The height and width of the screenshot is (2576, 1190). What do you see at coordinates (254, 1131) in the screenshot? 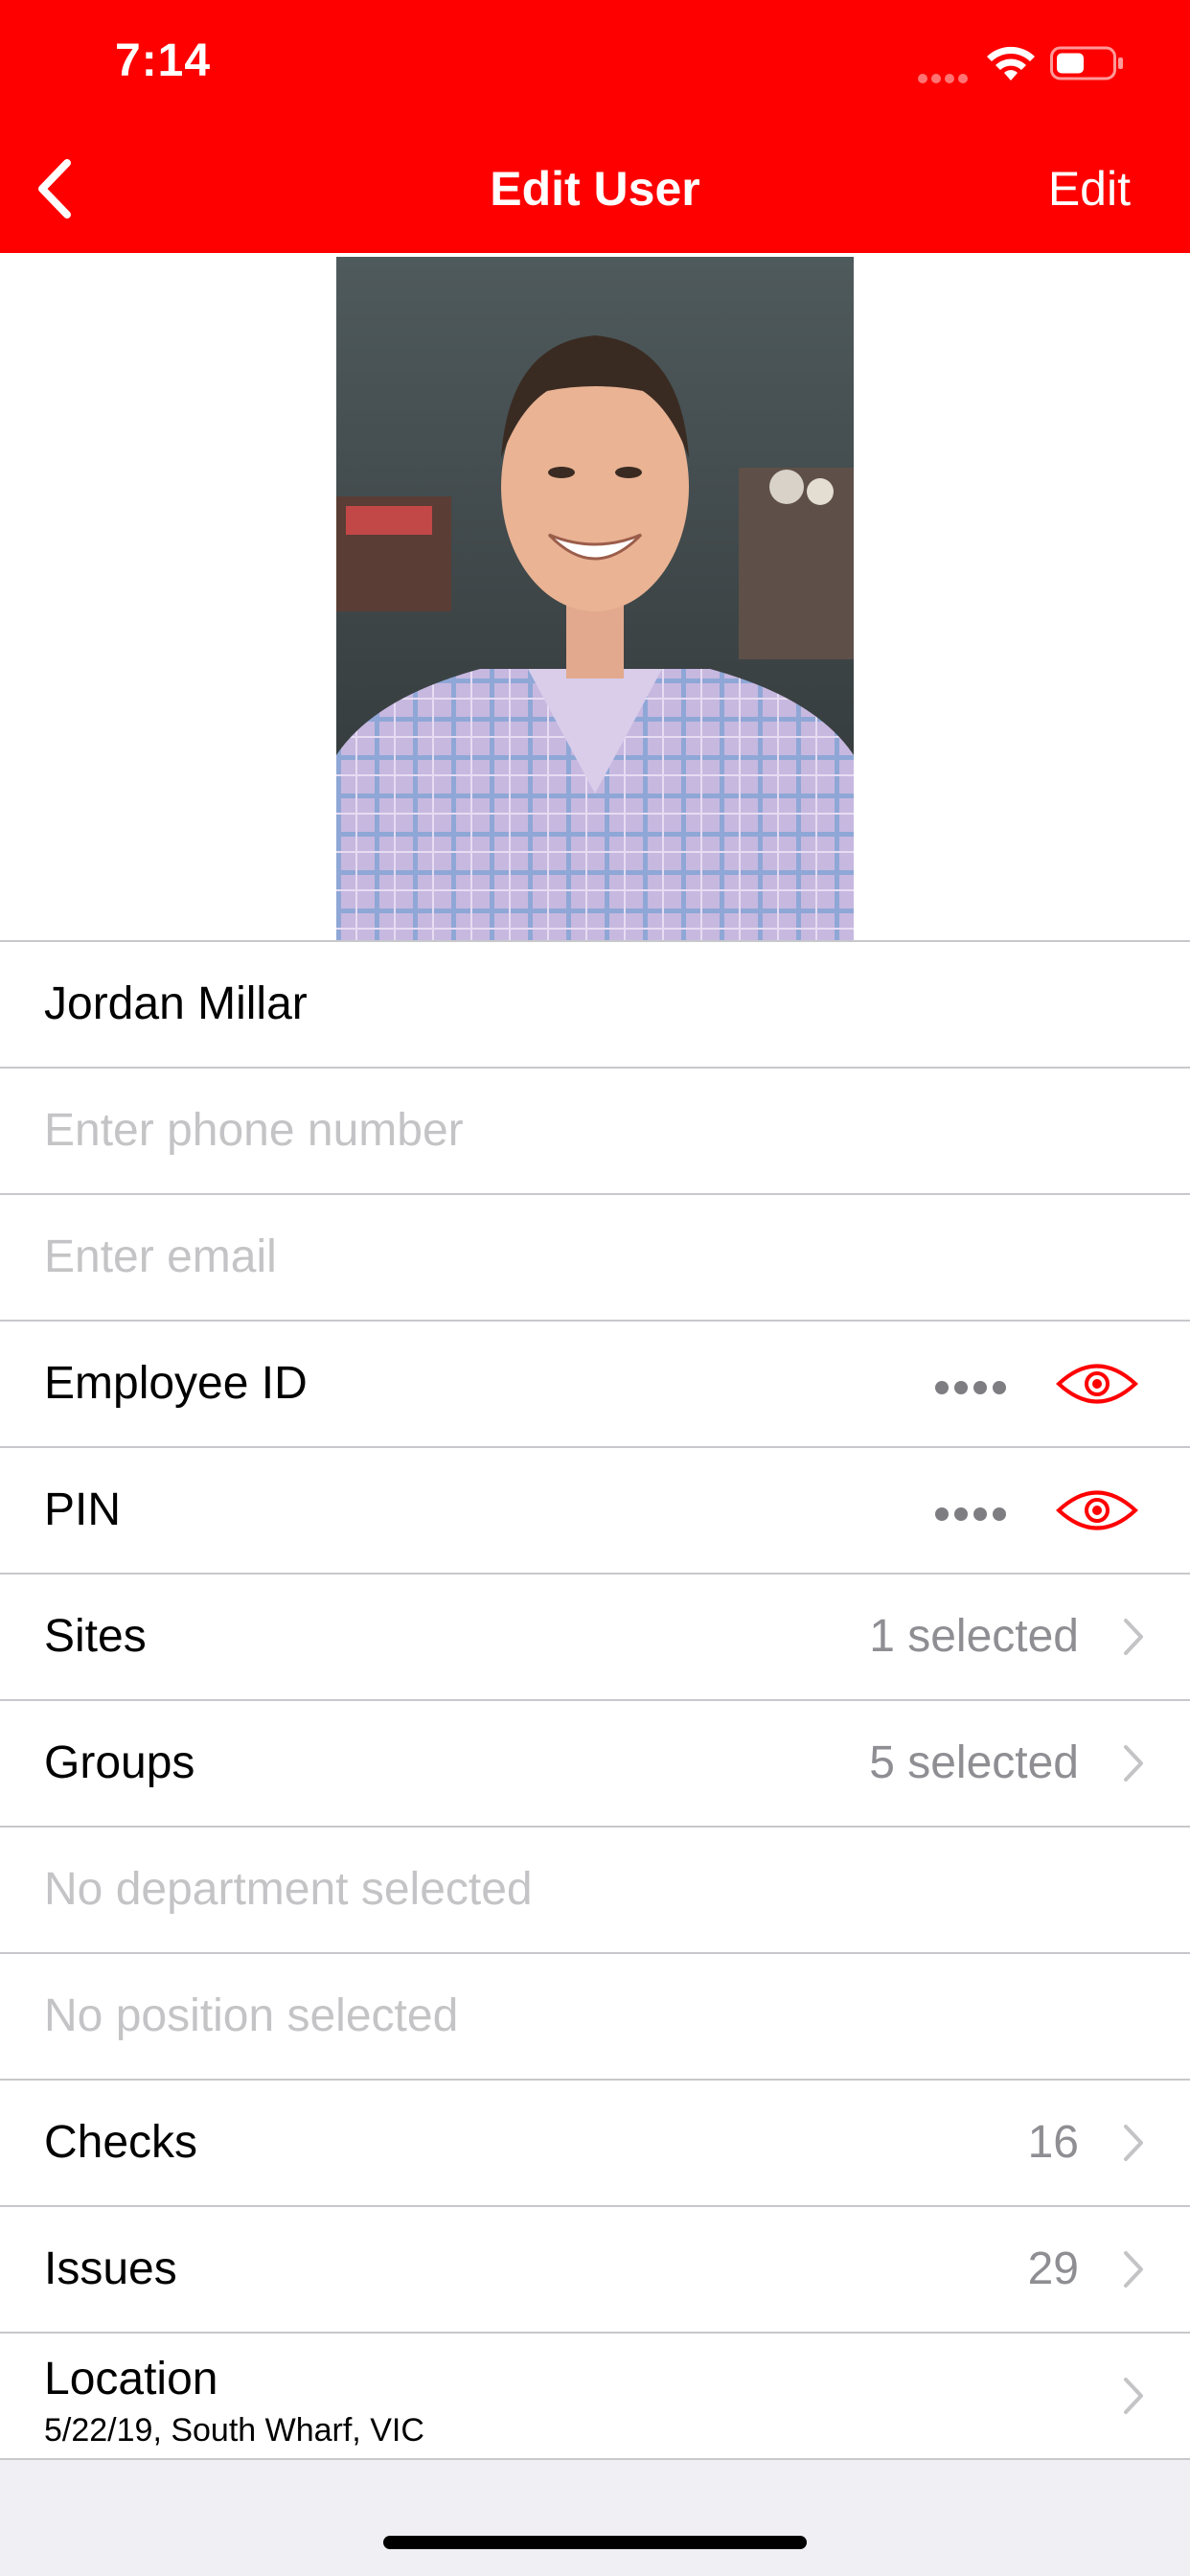
I see `phone-field: Enter phone number` at bounding box center [254, 1131].